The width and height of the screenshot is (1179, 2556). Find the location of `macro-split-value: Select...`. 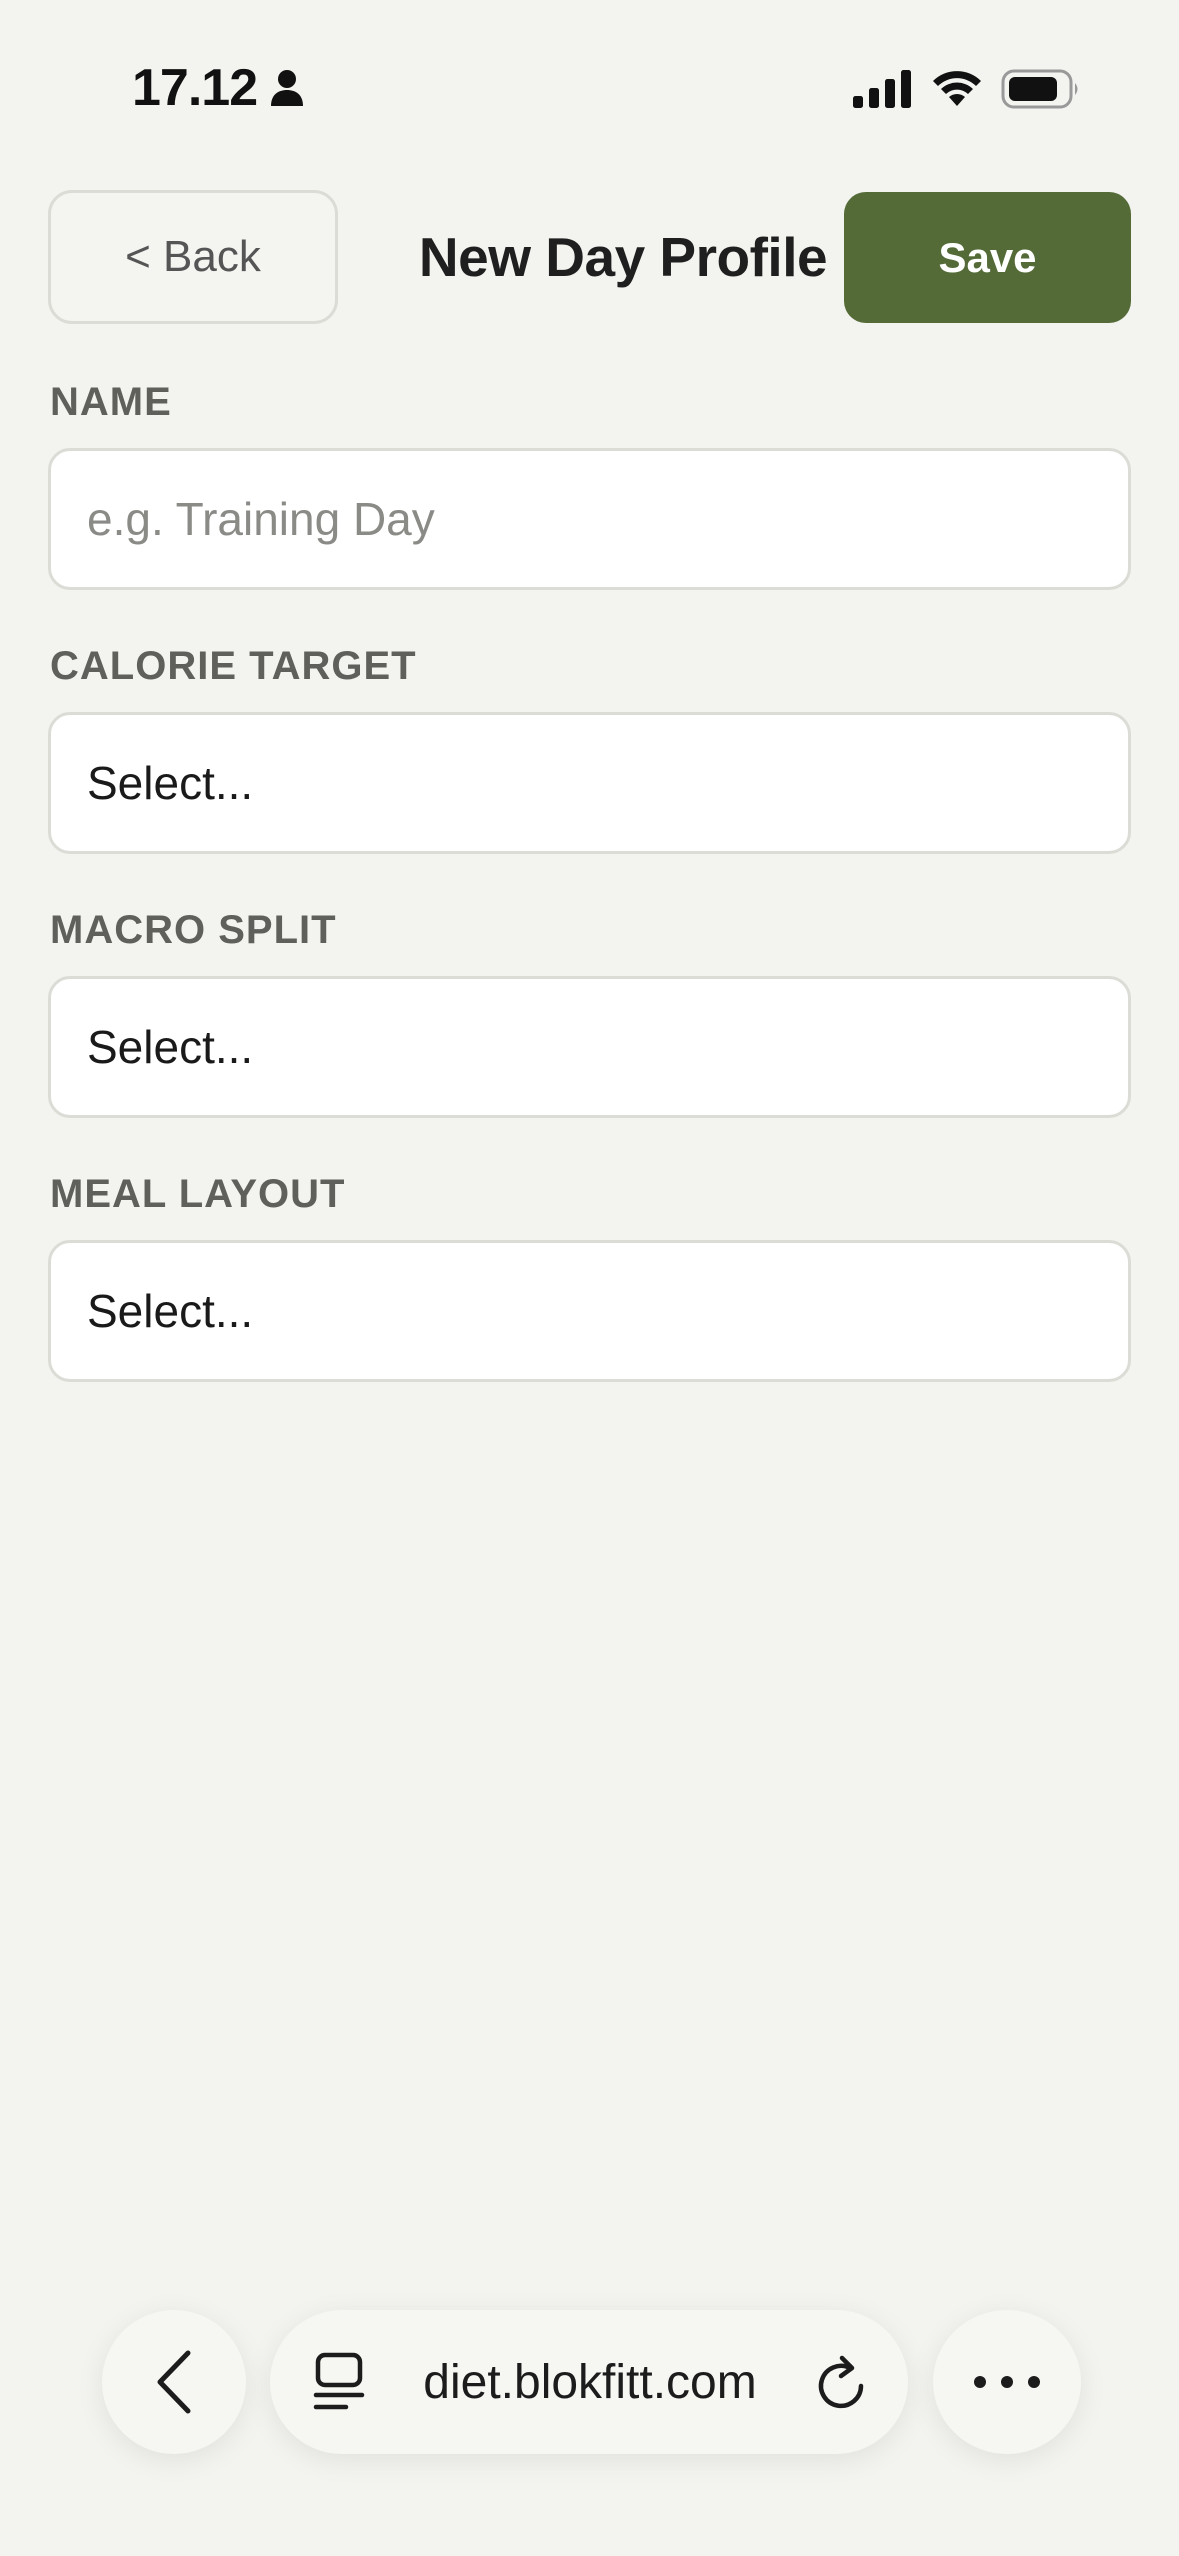

macro-split-value: Select... is located at coordinates (170, 1047).